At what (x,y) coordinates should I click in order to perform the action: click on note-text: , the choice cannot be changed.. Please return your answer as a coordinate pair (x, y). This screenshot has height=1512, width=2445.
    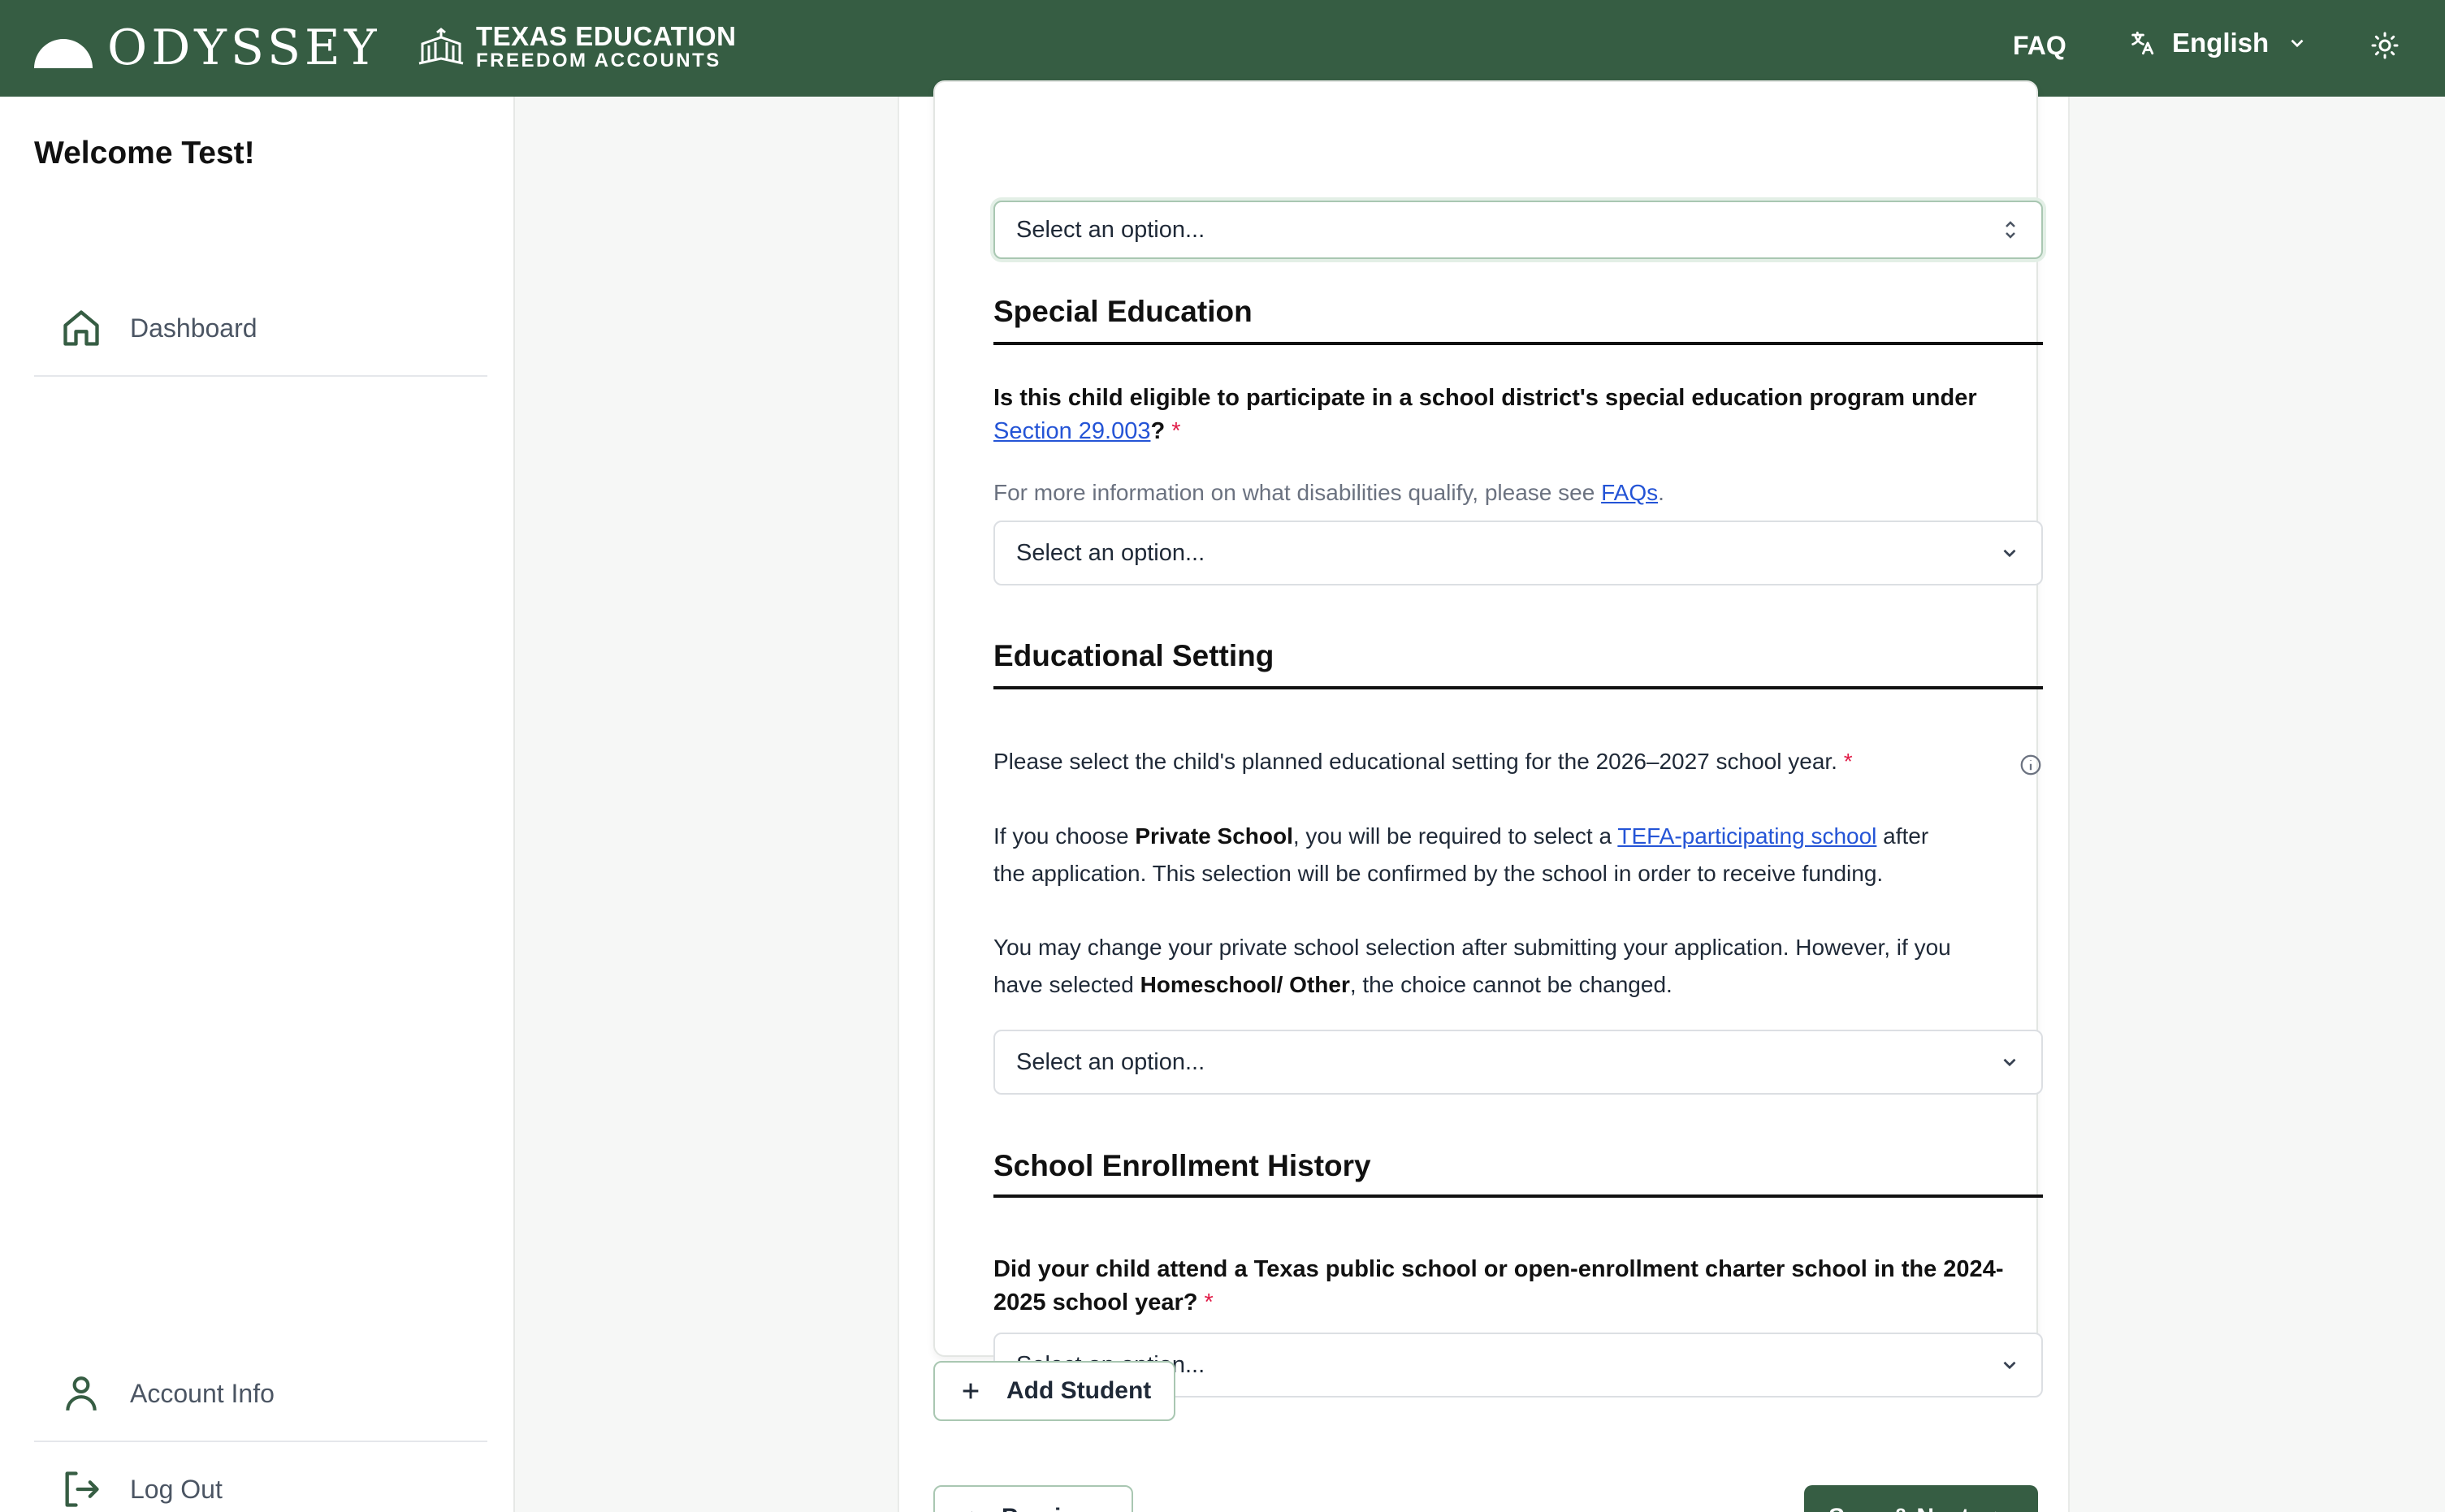
    Looking at the image, I should click on (1511, 984).